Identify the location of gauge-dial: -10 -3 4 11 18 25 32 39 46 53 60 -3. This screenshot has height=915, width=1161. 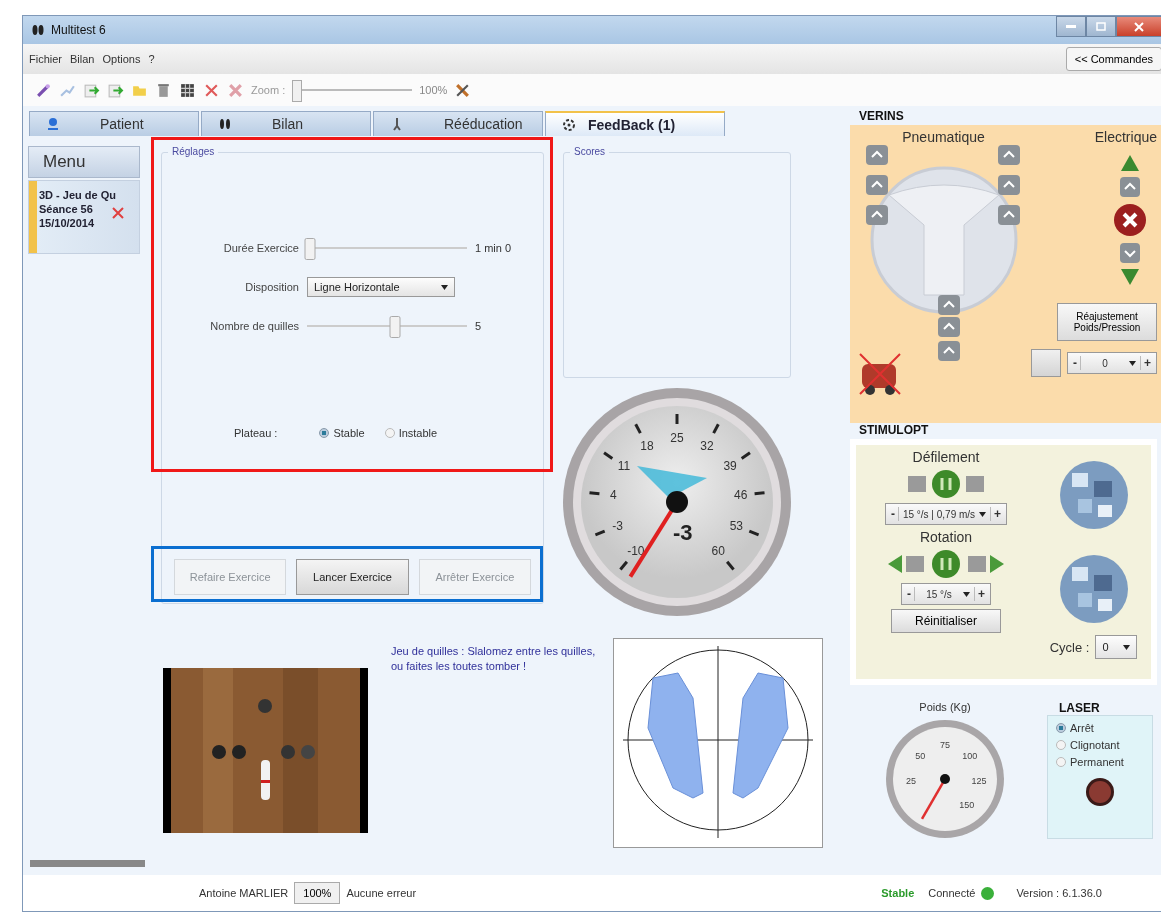
(677, 502).